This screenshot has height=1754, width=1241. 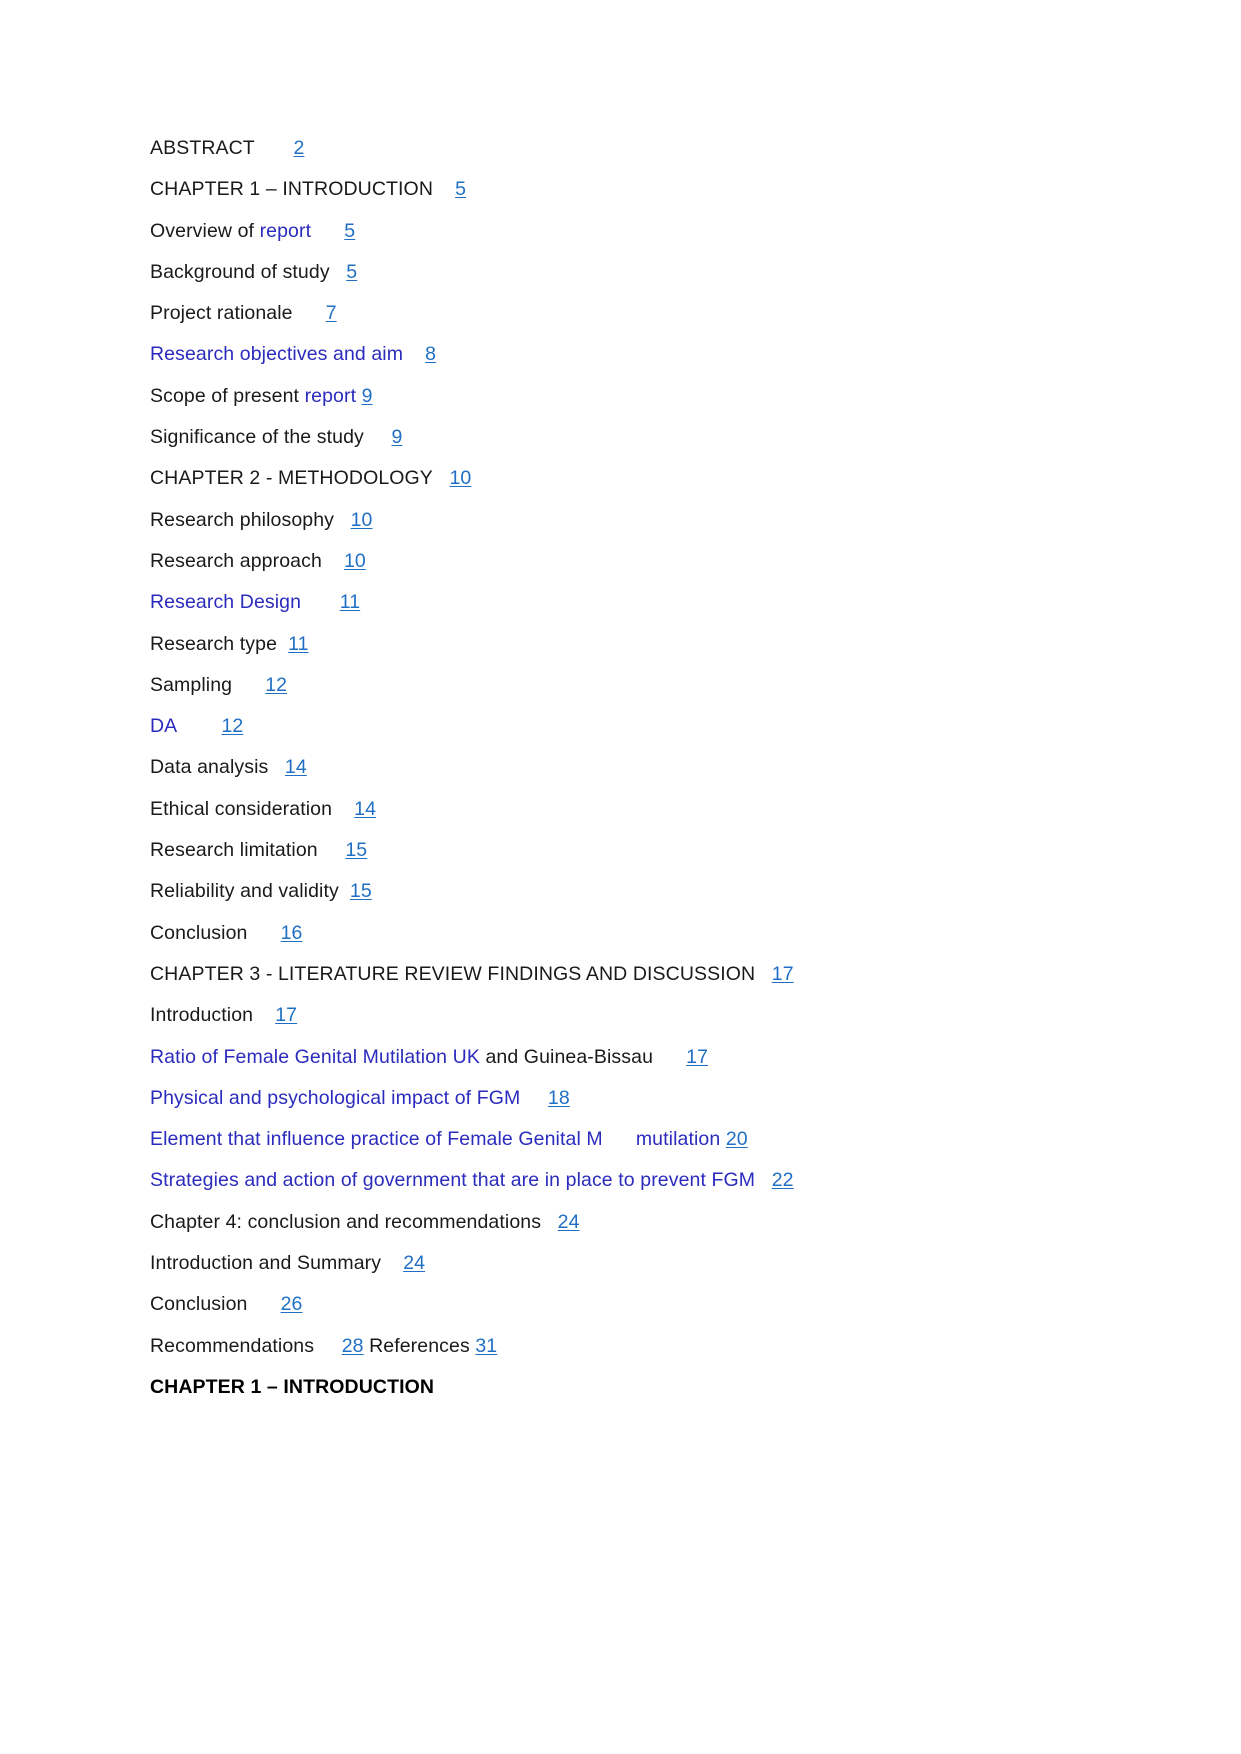 What do you see at coordinates (226, 602) in the screenshot?
I see `toc-entry-label: Research Design` at bounding box center [226, 602].